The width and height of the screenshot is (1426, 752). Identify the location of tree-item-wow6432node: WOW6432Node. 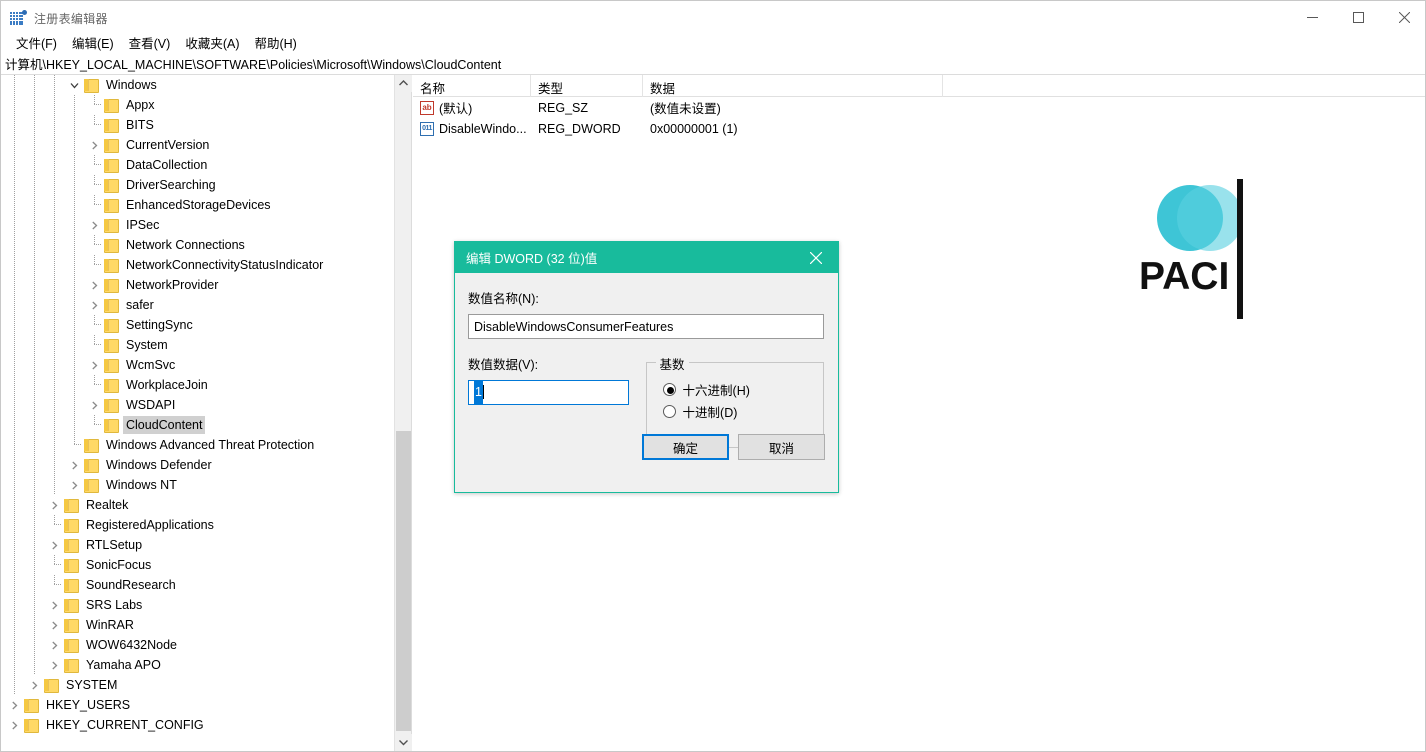
(198, 645).